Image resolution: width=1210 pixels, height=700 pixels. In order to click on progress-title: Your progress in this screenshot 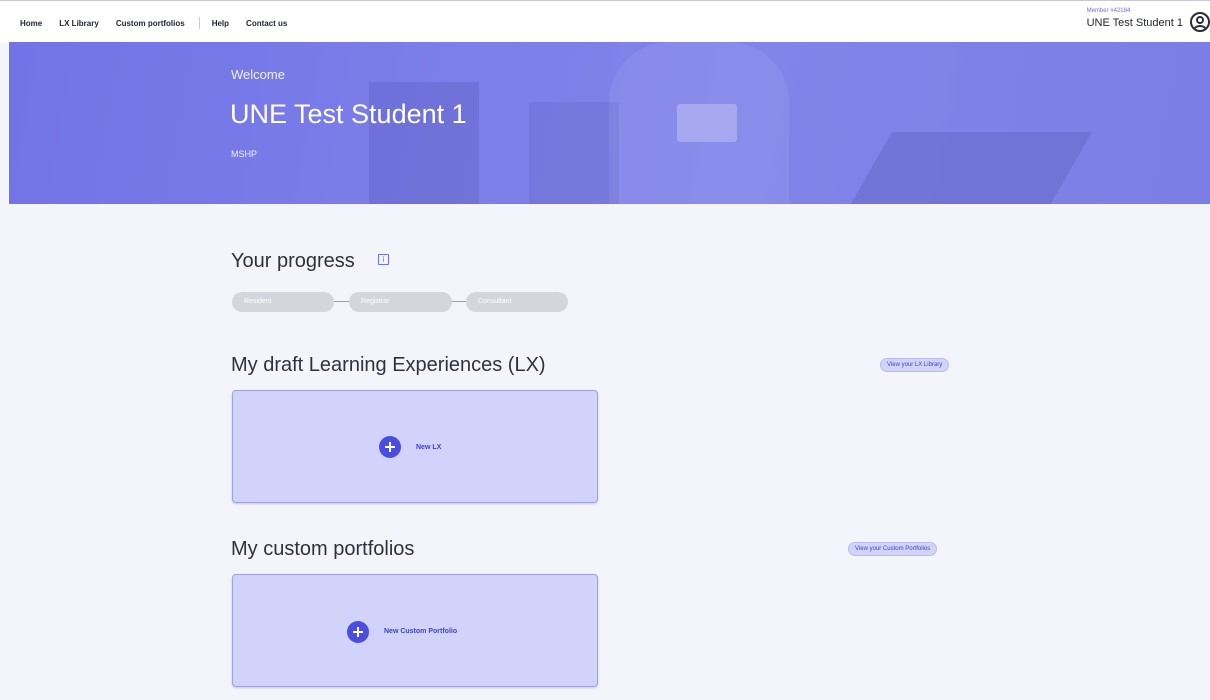, I will do `click(293, 261)`.